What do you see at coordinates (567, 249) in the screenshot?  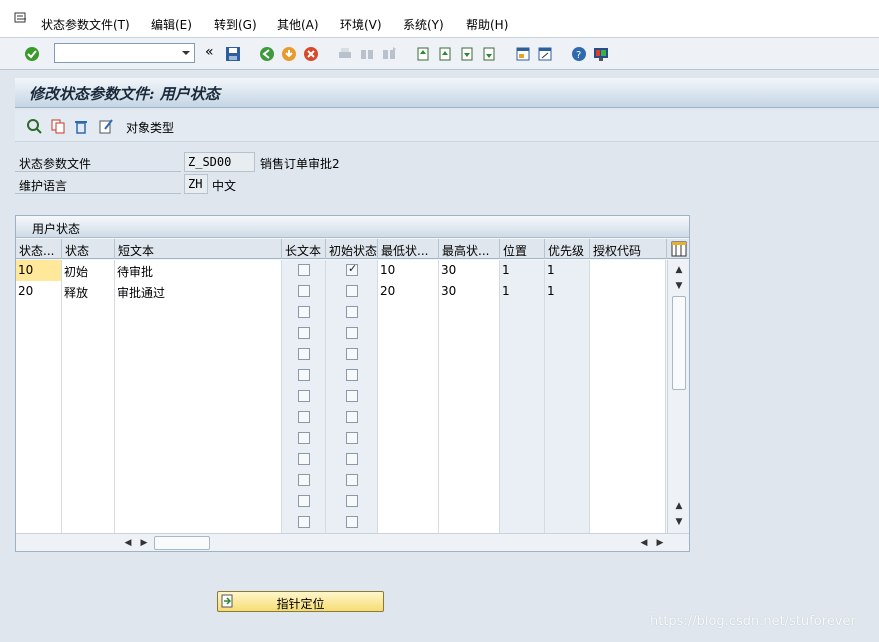 I see `col-priority: 优先级` at bounding box center [567, 249].